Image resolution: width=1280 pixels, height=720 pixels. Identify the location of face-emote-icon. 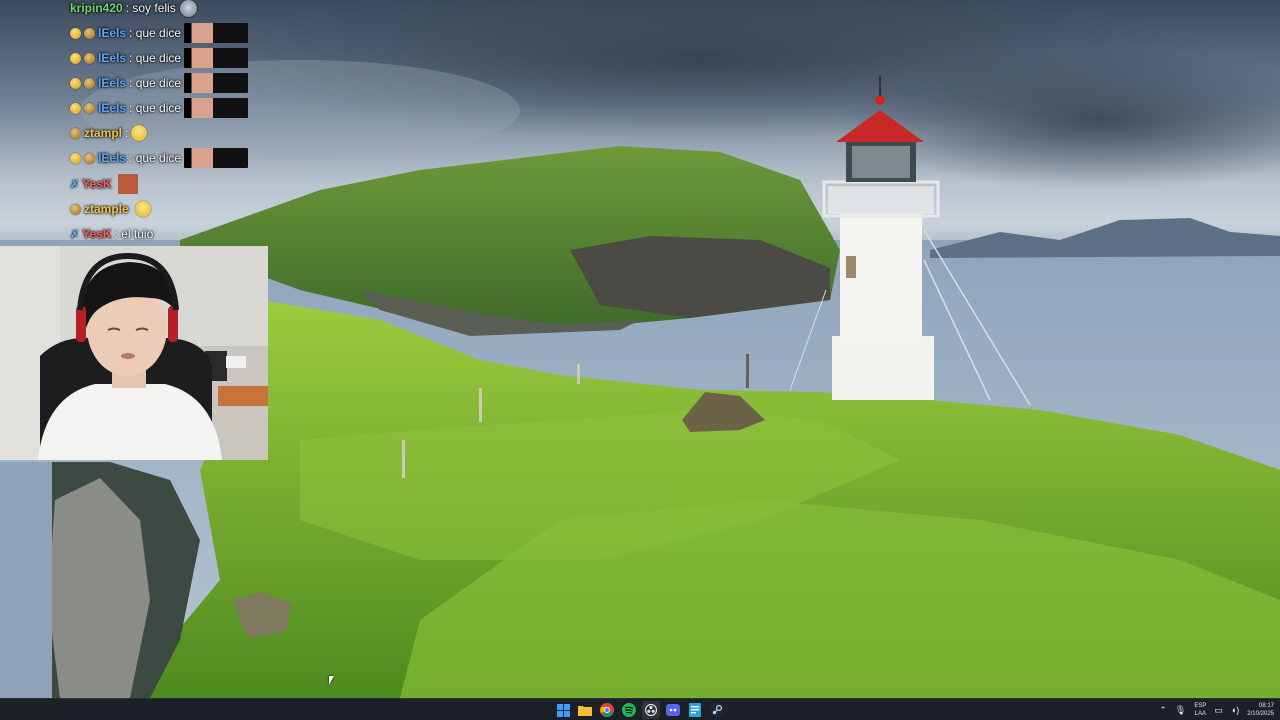
(127, 184).